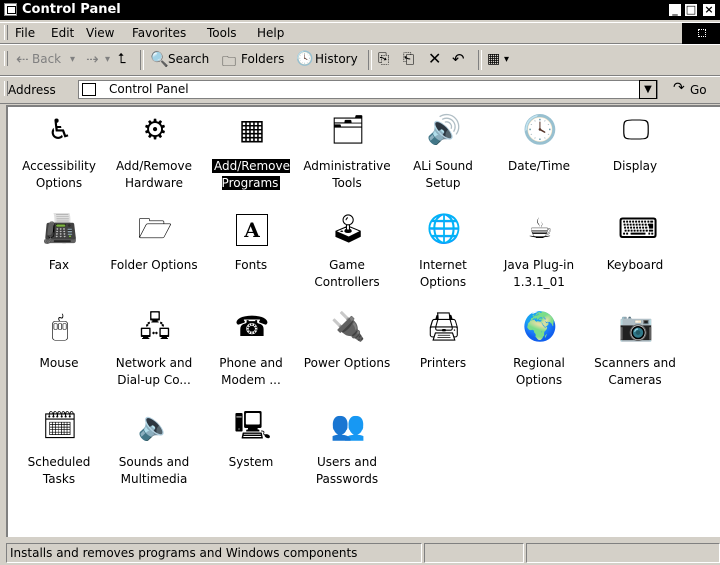  I want to click on folder-options-icon: 🗁, so click(155, 228).